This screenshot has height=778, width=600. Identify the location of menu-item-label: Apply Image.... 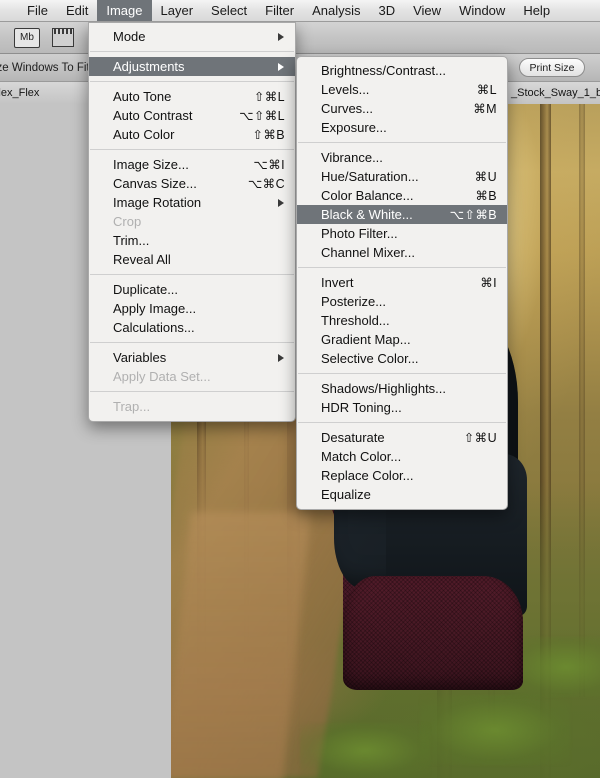
(155, 308).